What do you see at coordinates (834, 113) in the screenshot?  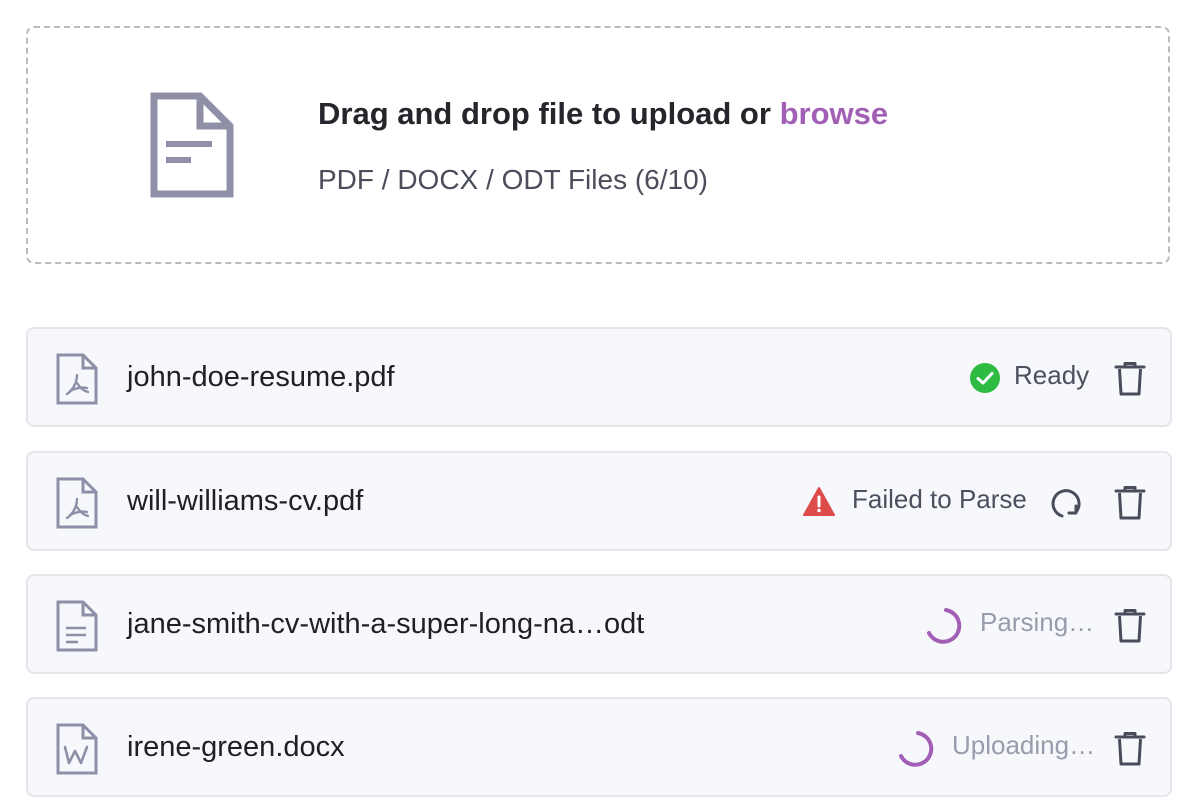 I see `browse-link: browse` at bounding box center [834, 113].